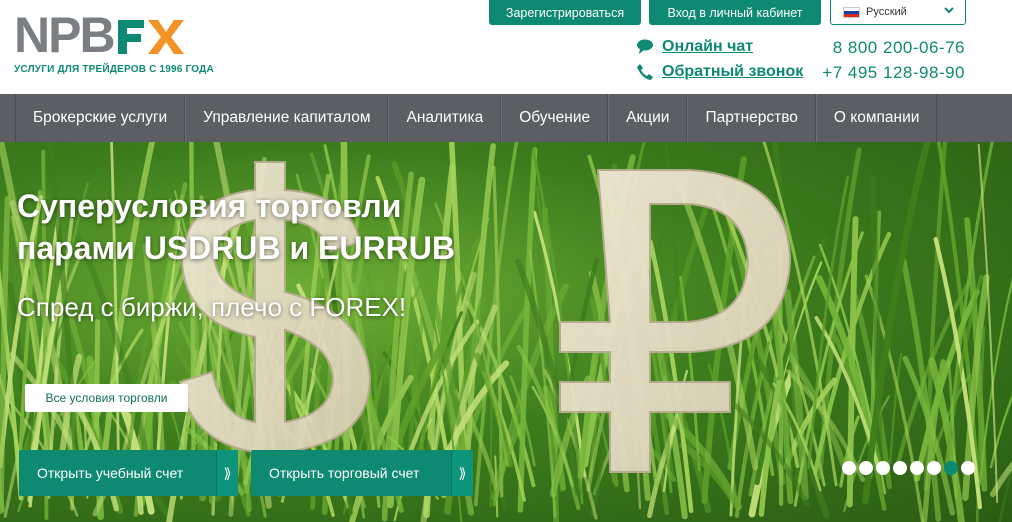 The width and height of the screenshot is (1012, 522). I want to click on callback-link: Обратный звонок, so click(719, 72).